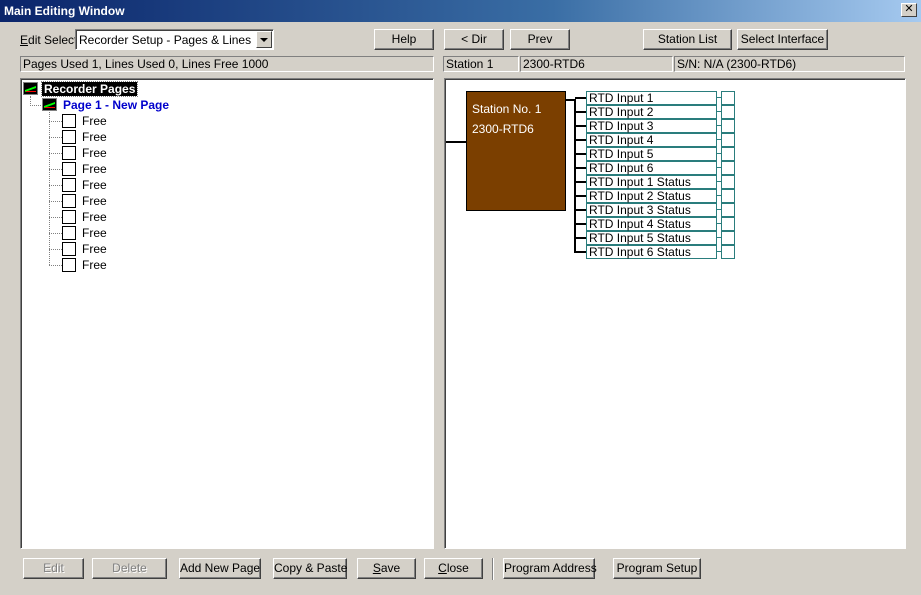 This screenshot has width=921, height=595. I want to click on rtd-input-item: RTD Input 3 Status, so click(651, 210).